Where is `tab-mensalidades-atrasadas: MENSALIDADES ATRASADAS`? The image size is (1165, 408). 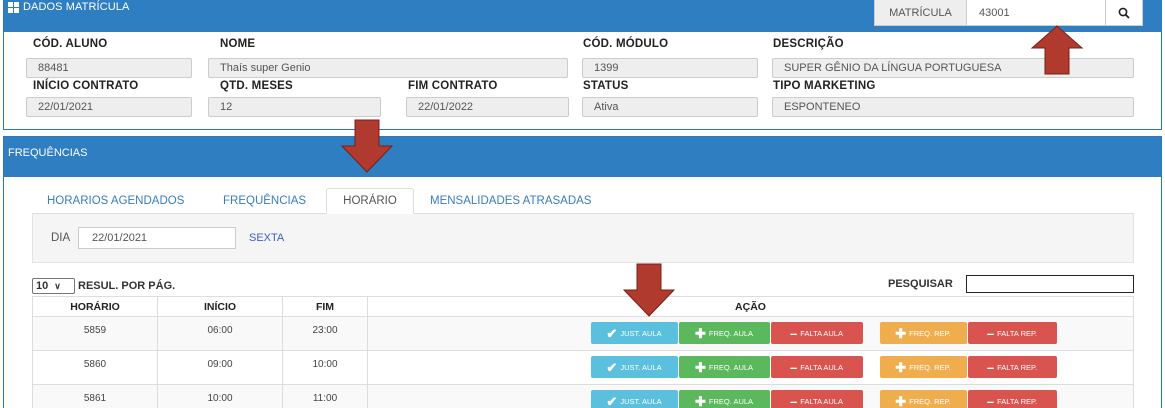
tab-mensalidades-atrasadas: MENSALIDADES ATRASADAS is located at coordinates (510, 201).